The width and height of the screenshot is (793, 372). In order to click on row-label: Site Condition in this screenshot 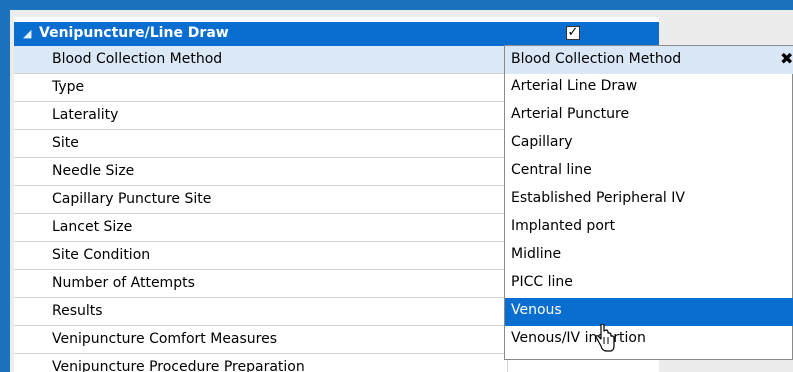, I will do `click(101, 255)`.